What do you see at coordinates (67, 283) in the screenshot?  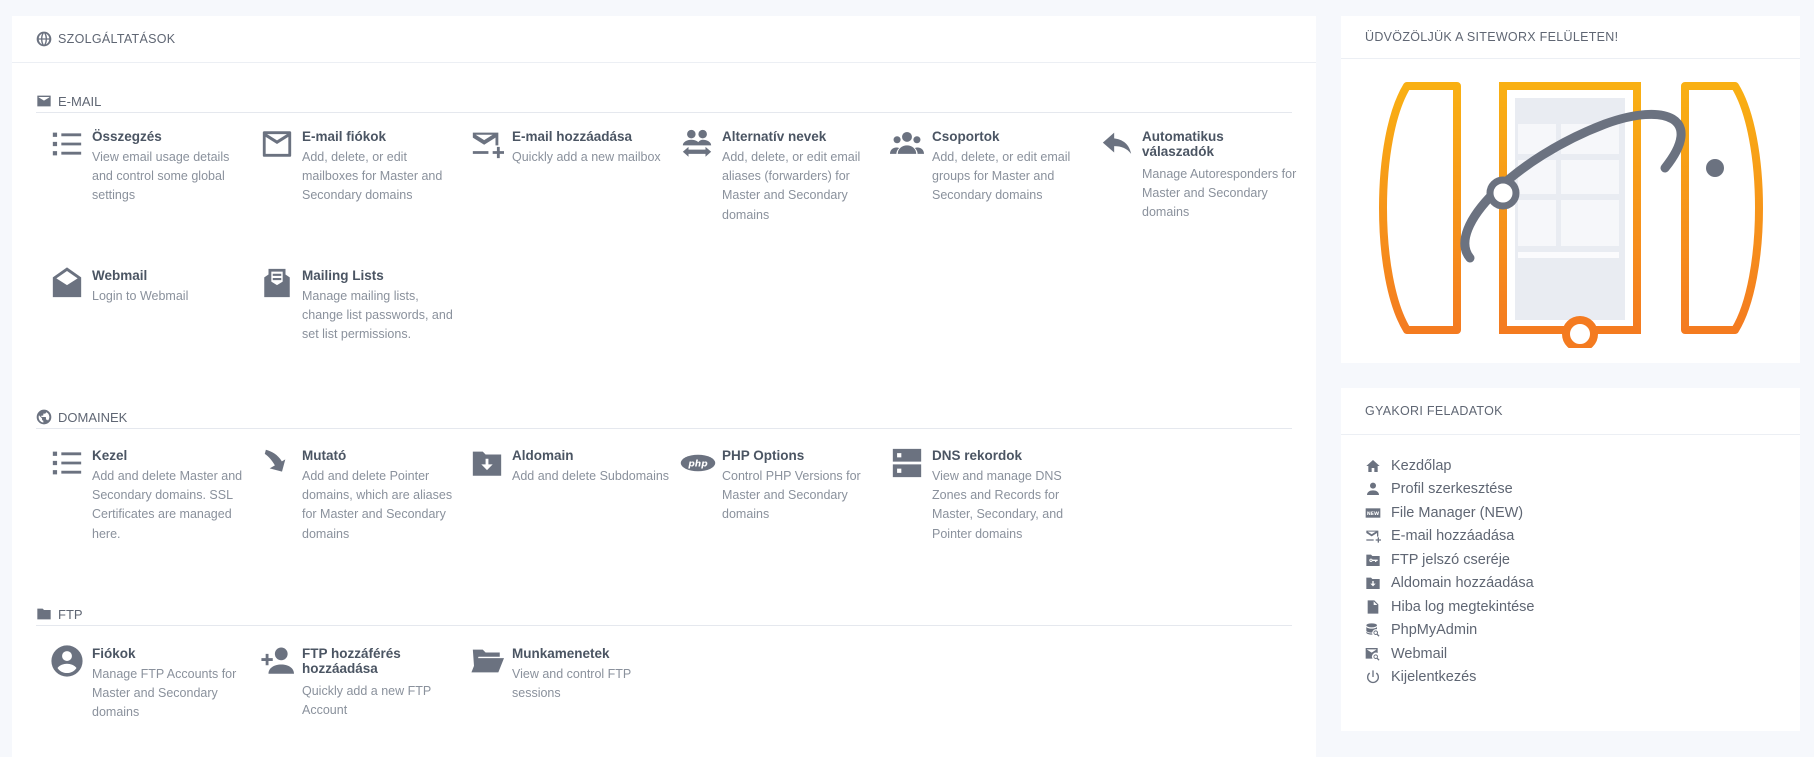 I see `open-mail-icon` at bounding box center [67, 283].